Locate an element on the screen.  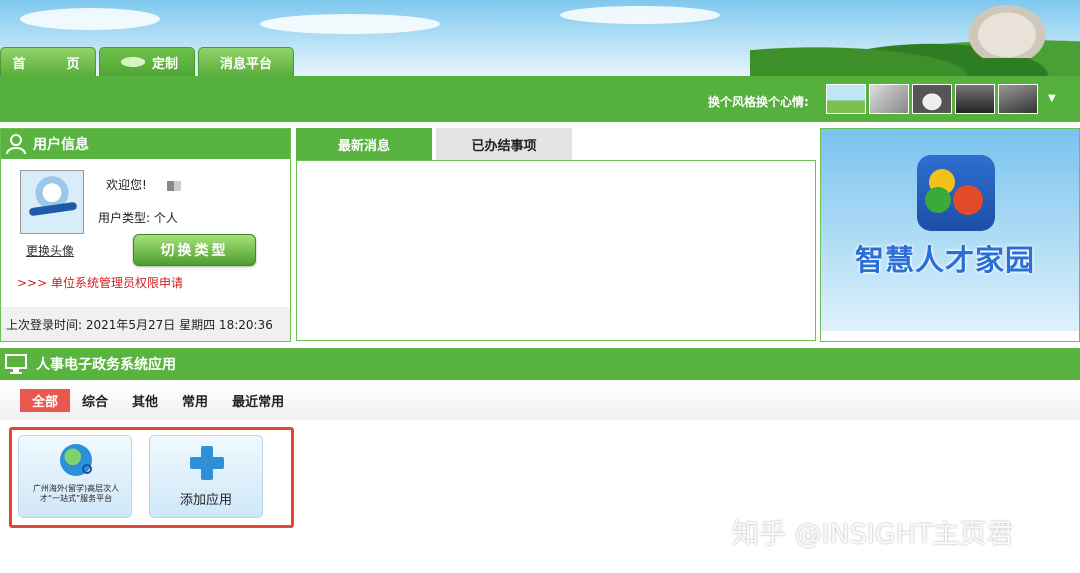
skin-thumbnail-landscape is located at coordinates (846, 99).